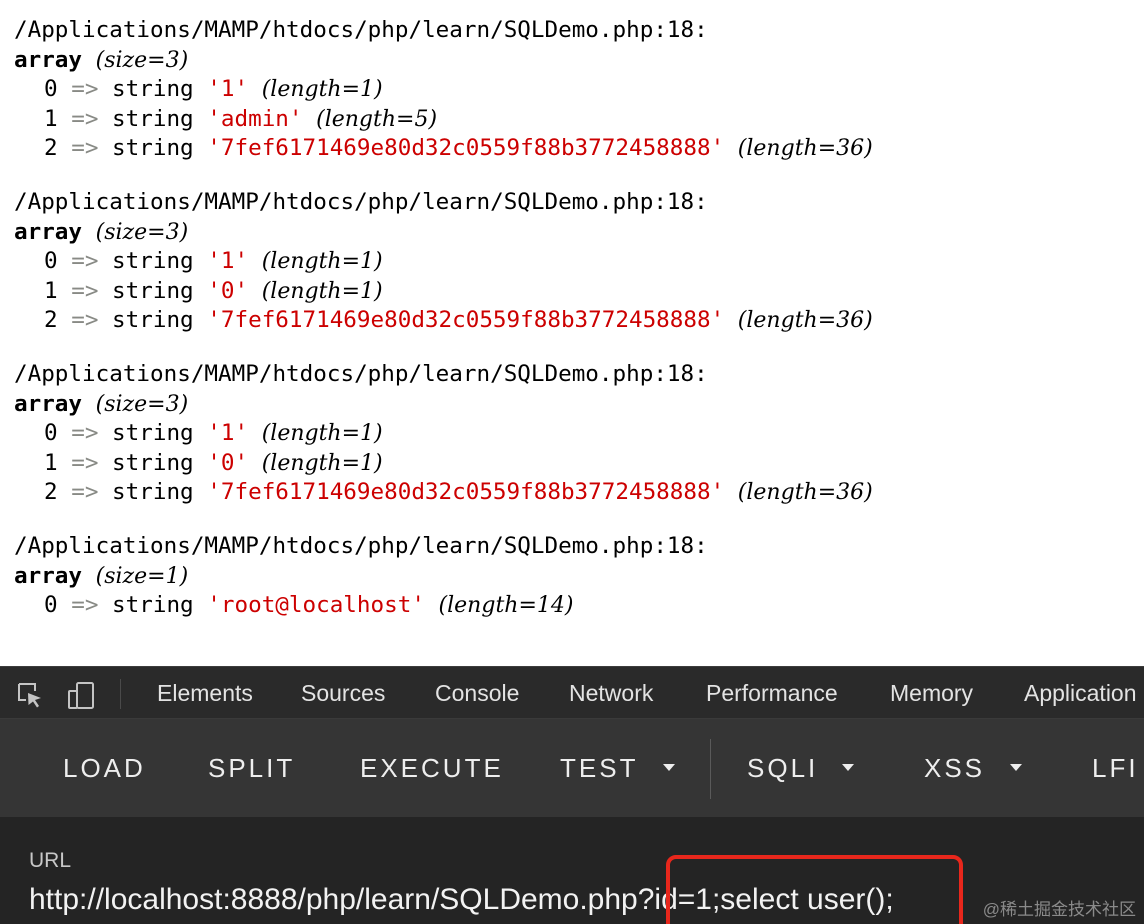 This screenshot has width=1144, height=924. I want to click on tab-console: Console, so click(477, 693).